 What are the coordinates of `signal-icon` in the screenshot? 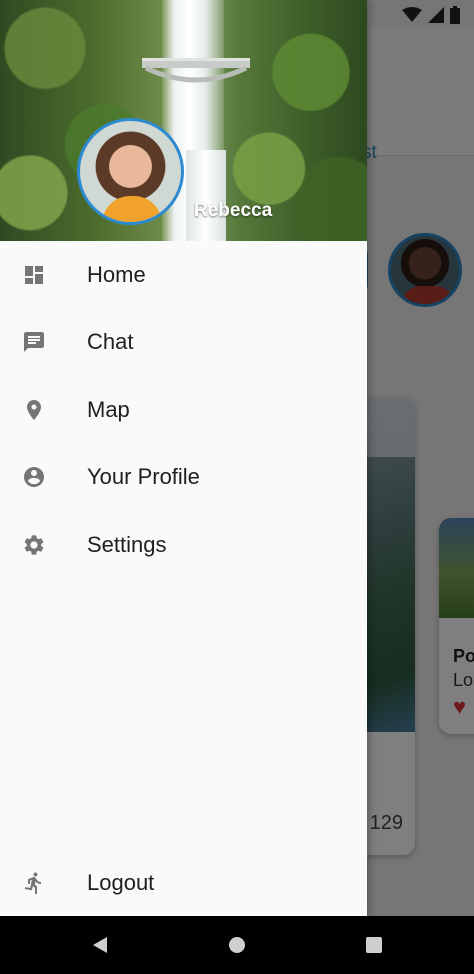 It's located at (436, 15).